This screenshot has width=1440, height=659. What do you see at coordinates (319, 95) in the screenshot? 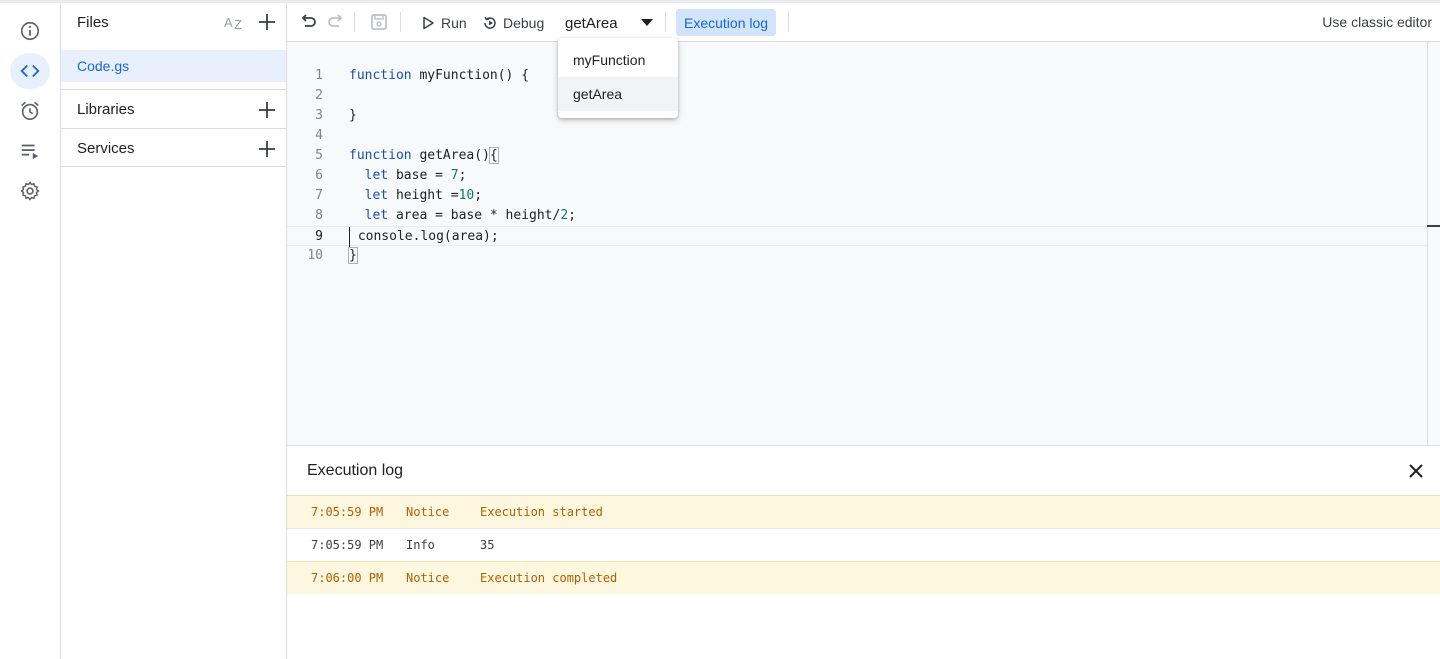
I see `line-number: 2` at bounding box center [319, 95].